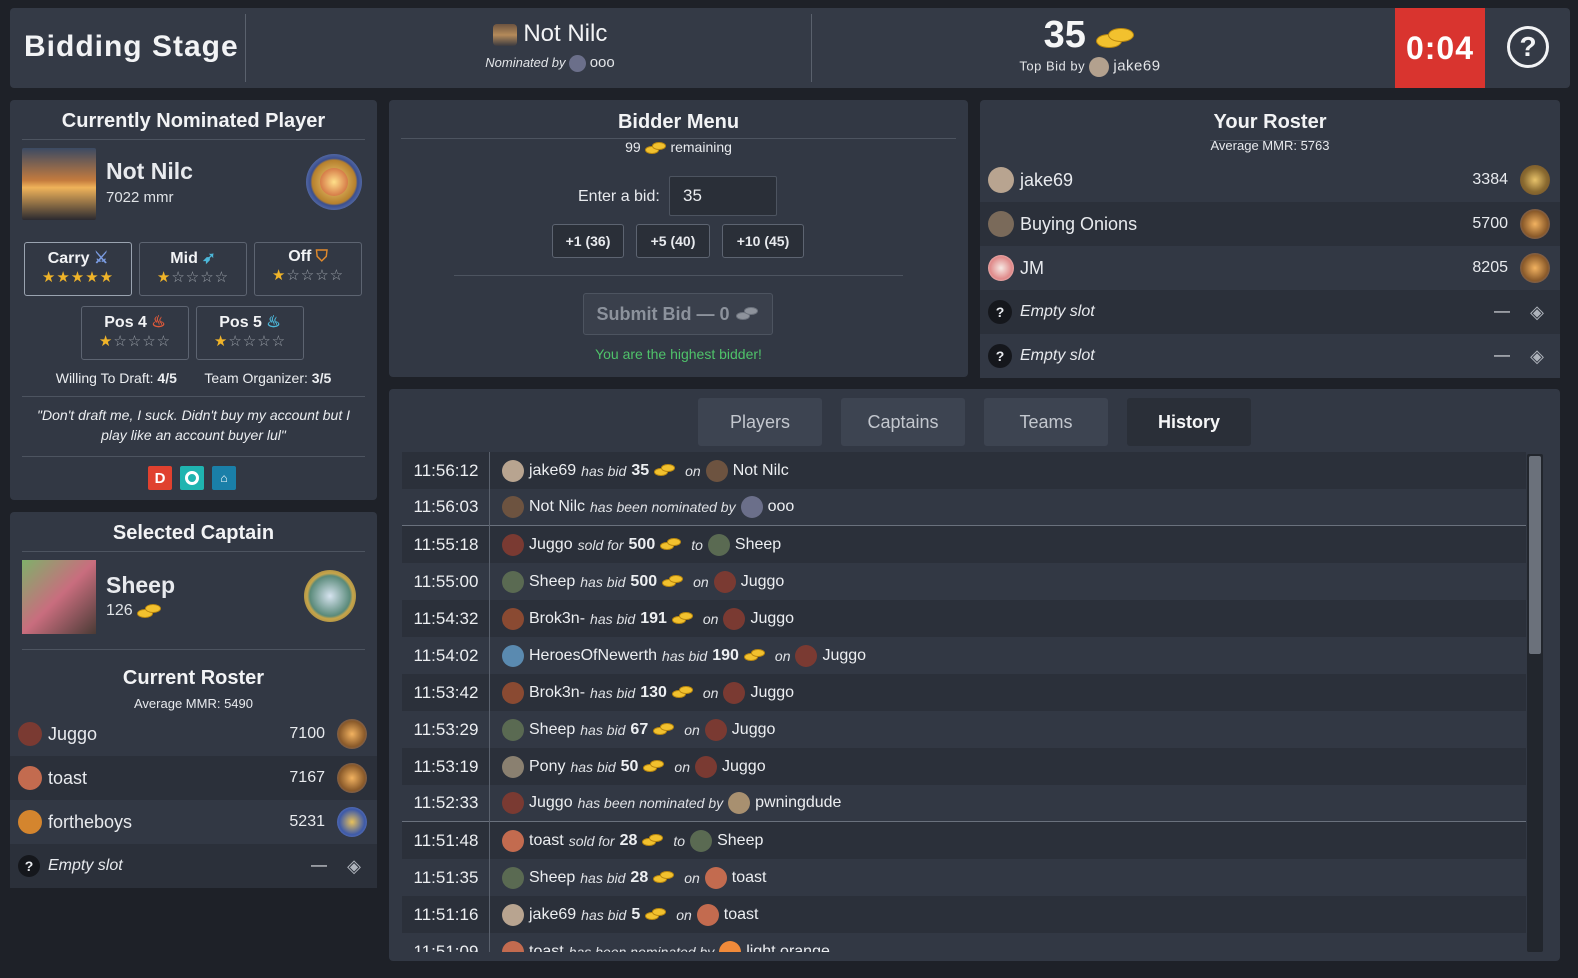 Image resolution: width=1578 pixels, height=978 pixels. What do you see at coordinates (678, 122) in the screenshot?
I see `panel-heading: Bidder Menu` at bounding box center [678, 122].